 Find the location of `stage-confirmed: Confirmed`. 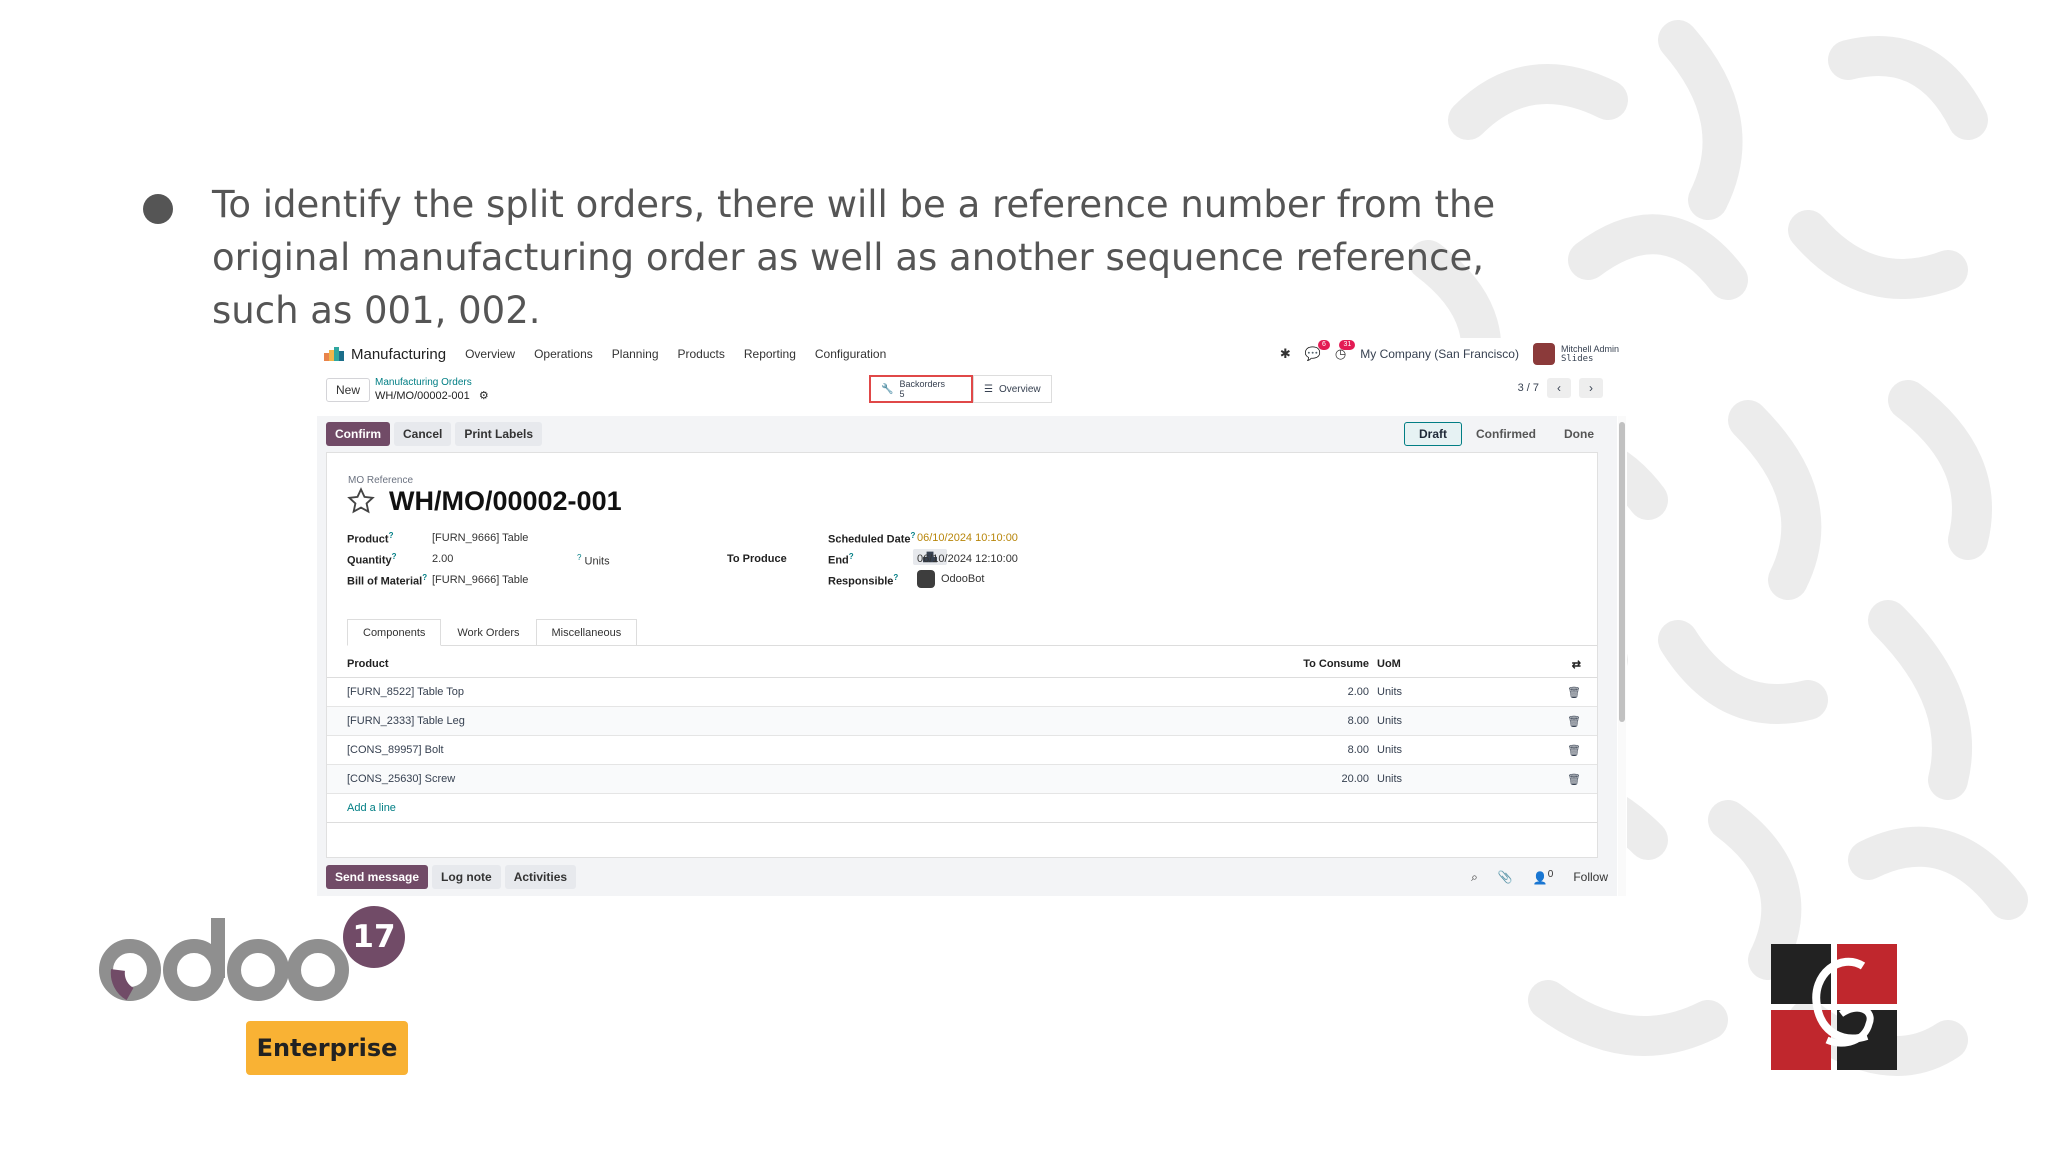

stage-confirmed: Confirmed is located at coordinates (1506, 434).